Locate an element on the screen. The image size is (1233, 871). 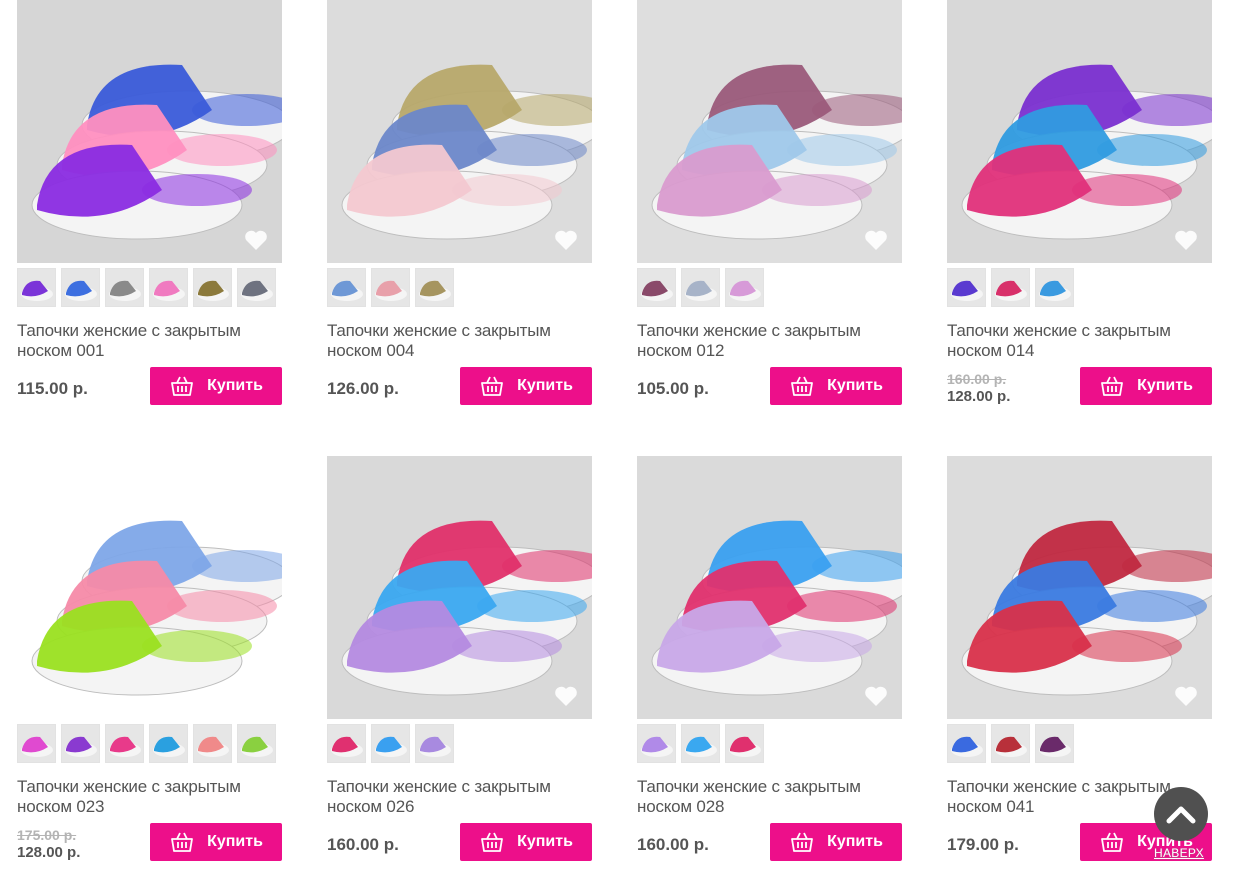
scroll-to-top-label: НАВЕРХ is located at coordinates (1179, 853).